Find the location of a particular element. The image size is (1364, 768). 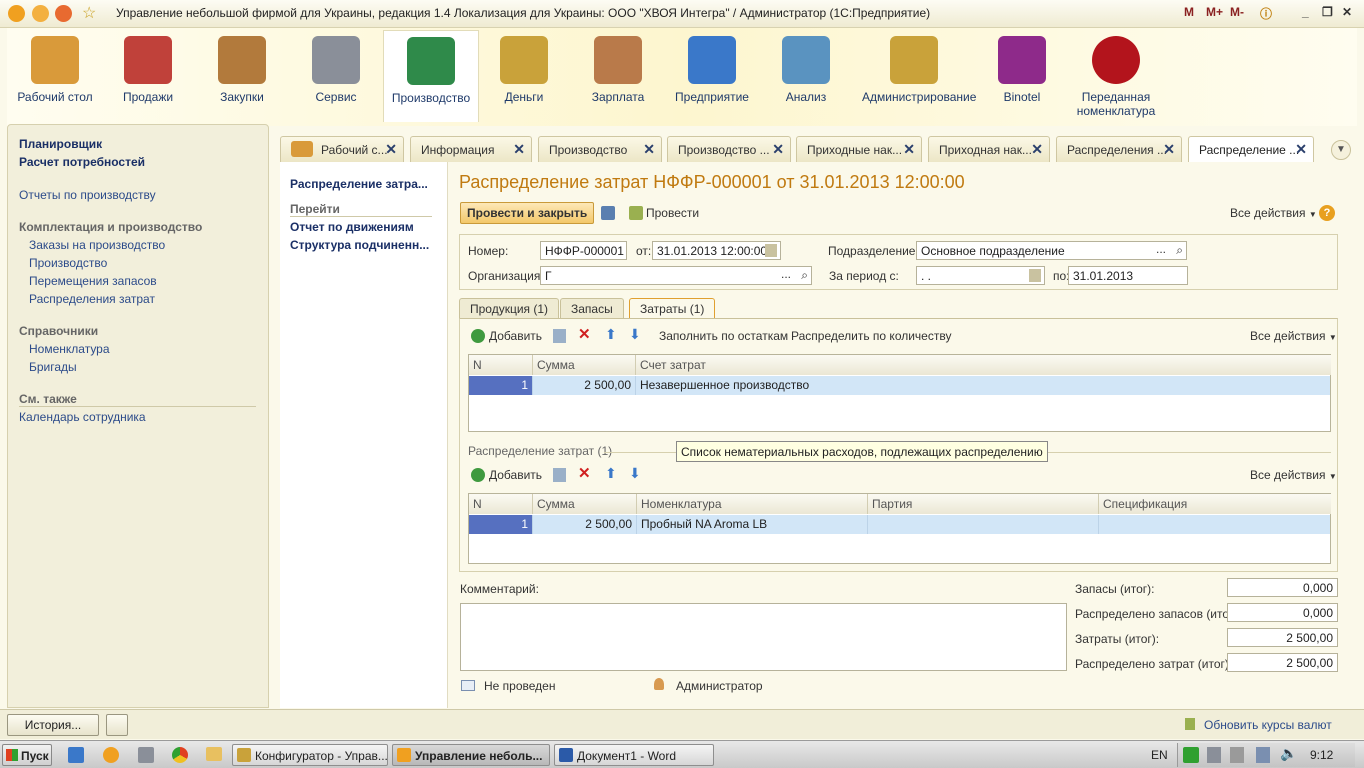

volume-icon: 🔈 is located at coordinates (1288, 753).